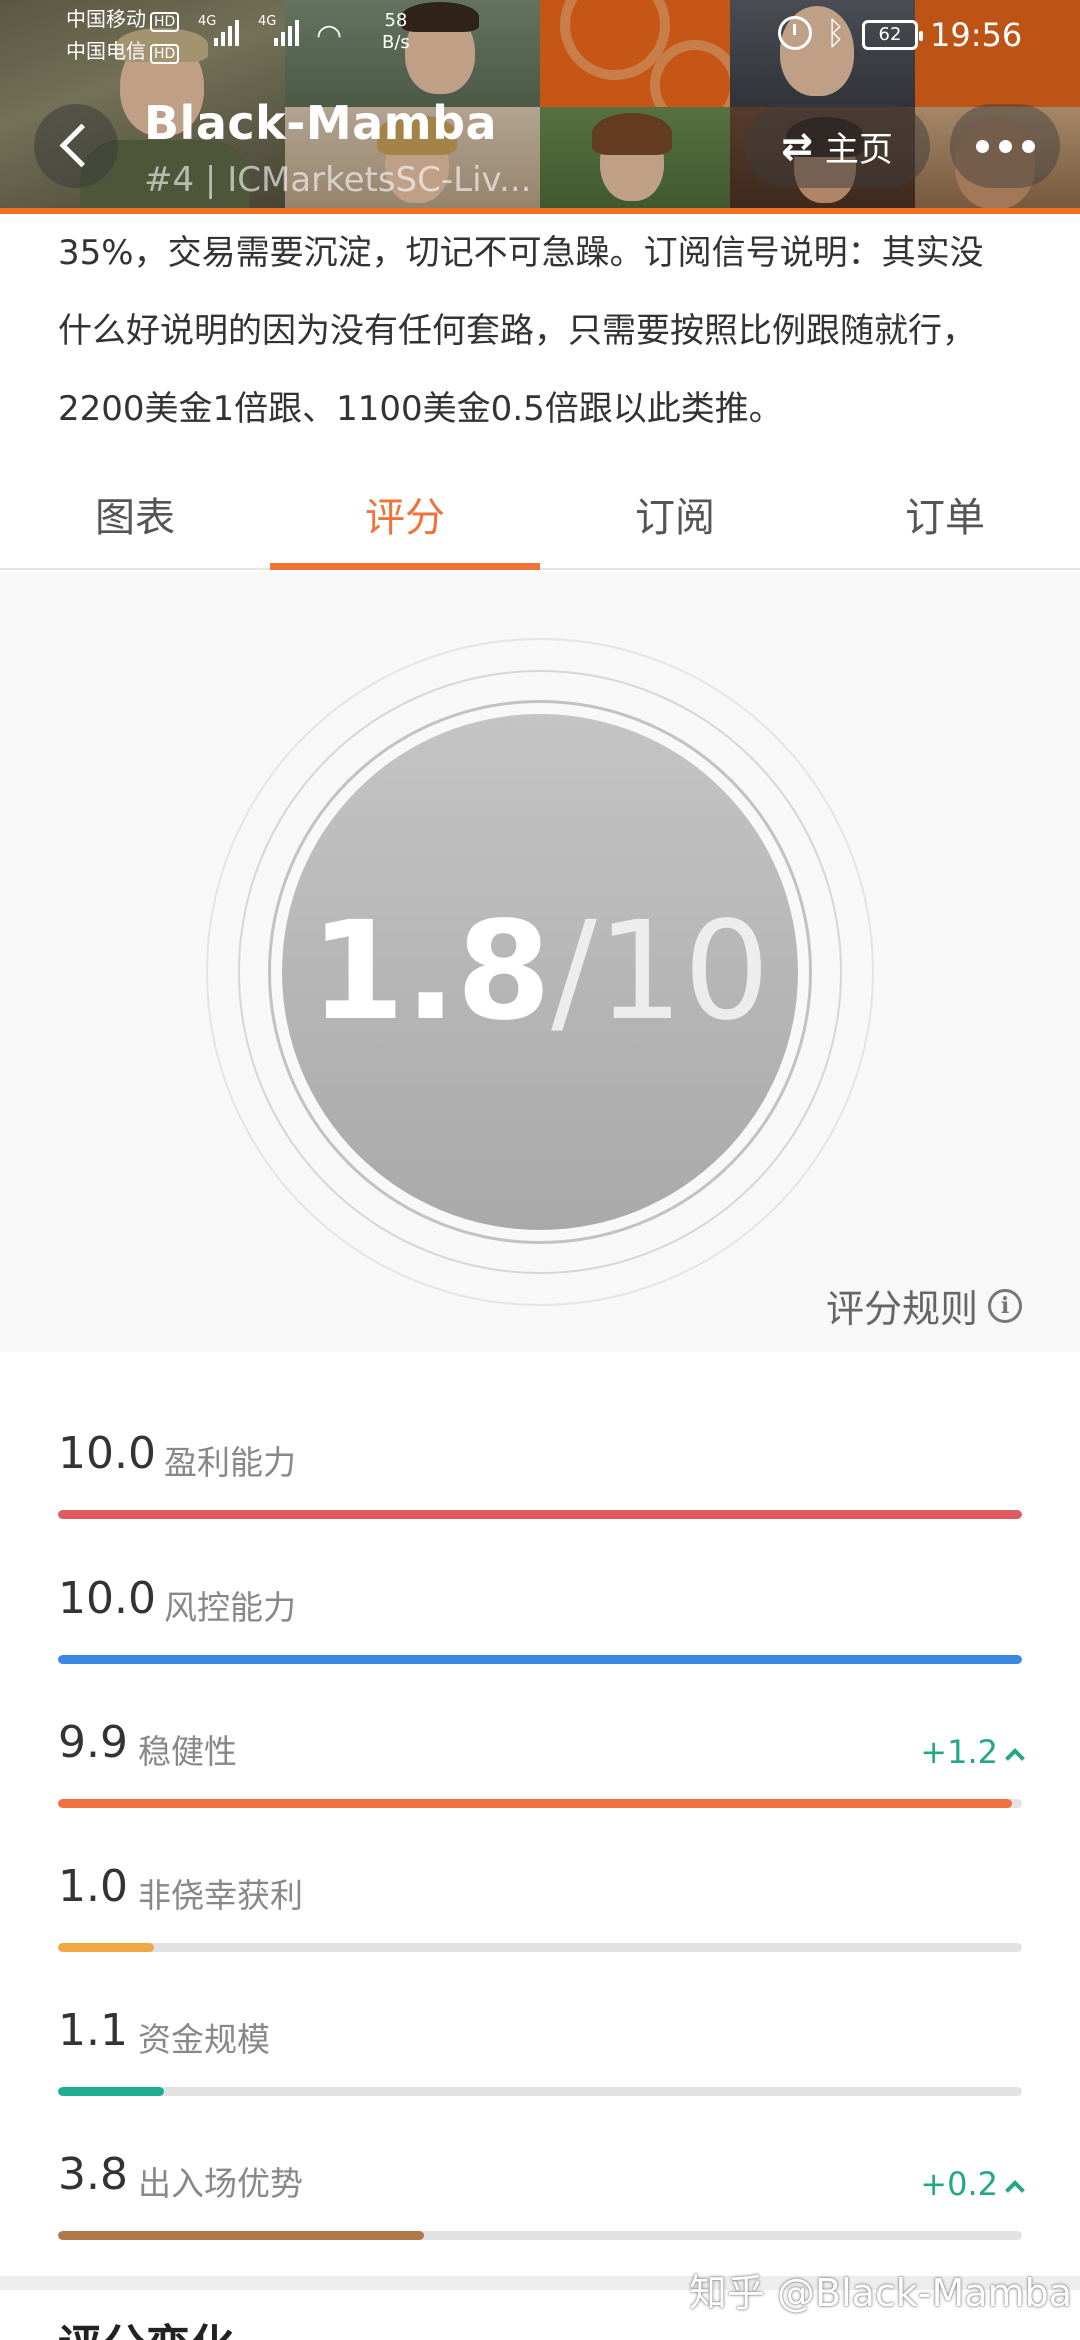 Image resolution: width=1080 pixels, height=2340 pixels. What do you see at coordinates (396, 31) in the screenshot?
I see `net-speed: 58 B/s` at bounding box center [396, 31].